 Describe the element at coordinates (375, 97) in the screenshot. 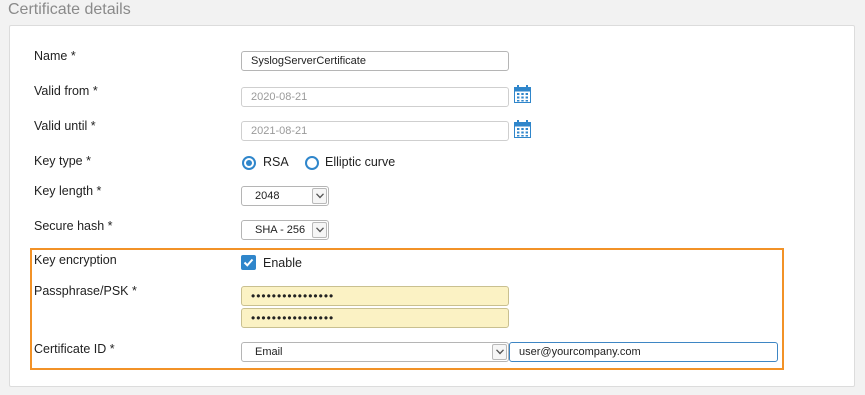

I see `valid-from-input: 2020-08-21` at that location.